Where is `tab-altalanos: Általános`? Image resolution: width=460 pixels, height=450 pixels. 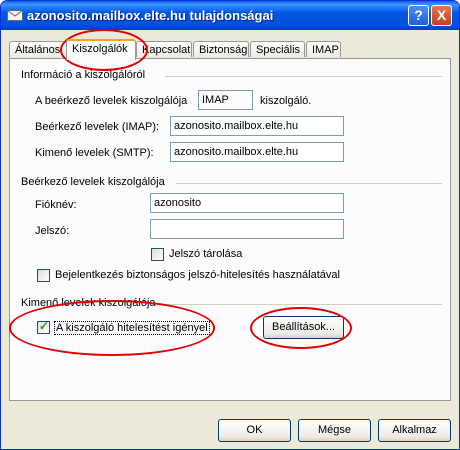
tab-altalanos: Általános is located at coordinates (38, 49).